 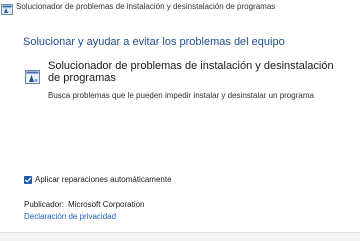 I want to click on publisher-info: Publicador: Microsoft Corporation, so click(x=84, y=204).